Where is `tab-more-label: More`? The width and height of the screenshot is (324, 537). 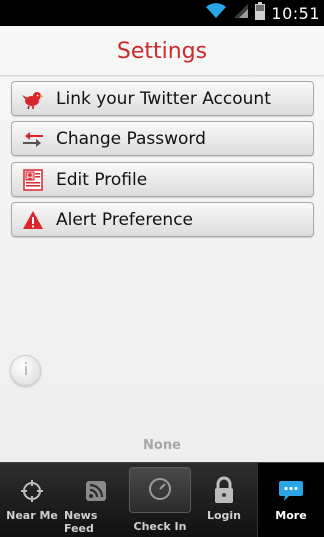
tab-more-label: More is located at coordinates (291, 515).